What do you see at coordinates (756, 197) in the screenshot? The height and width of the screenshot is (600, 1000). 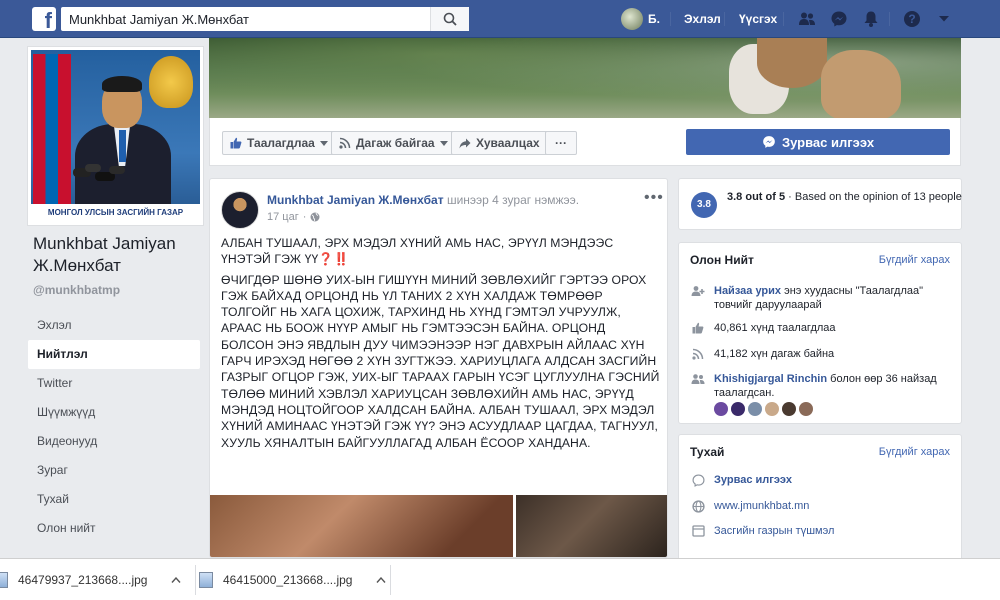 I see `rating-score-text: 3.8 out of 5` at bounding box center [756, 197].